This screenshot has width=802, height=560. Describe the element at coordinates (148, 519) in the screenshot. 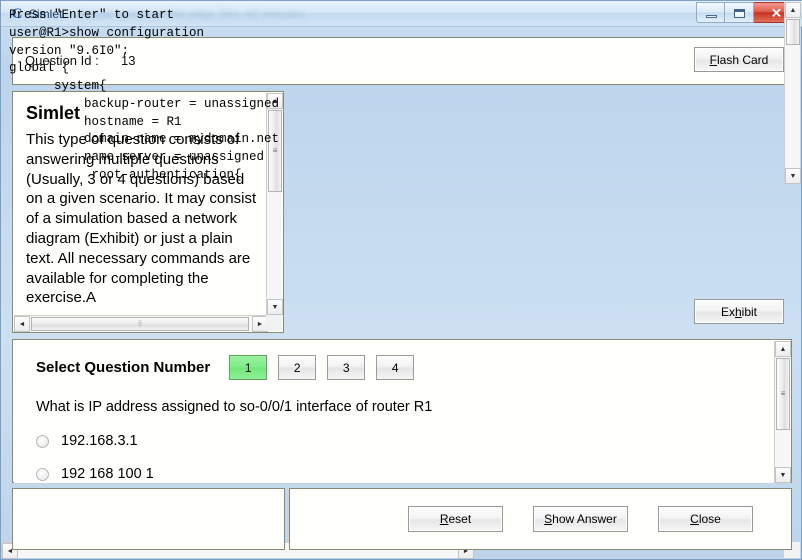

I see `bottom-left-panel` at that location.